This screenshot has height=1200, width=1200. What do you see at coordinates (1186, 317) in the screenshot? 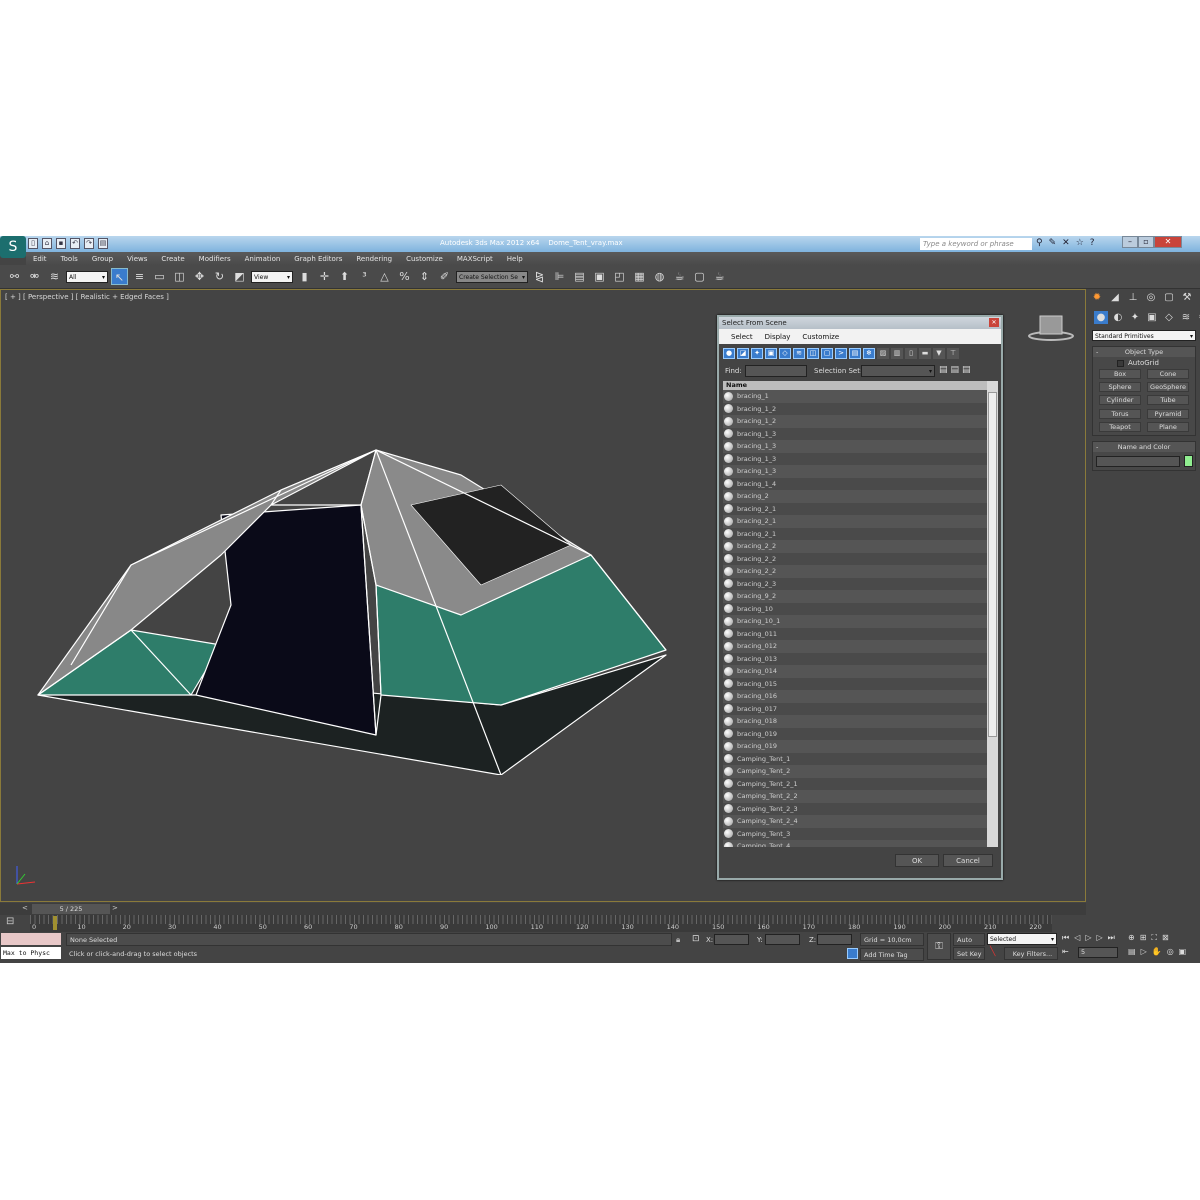
I see `space-warps-icon: ≋` at bounding box center [1186, 317].